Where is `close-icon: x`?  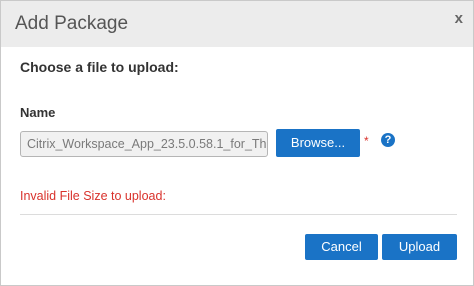 close-icon: x is located at coordinates (459, 18).